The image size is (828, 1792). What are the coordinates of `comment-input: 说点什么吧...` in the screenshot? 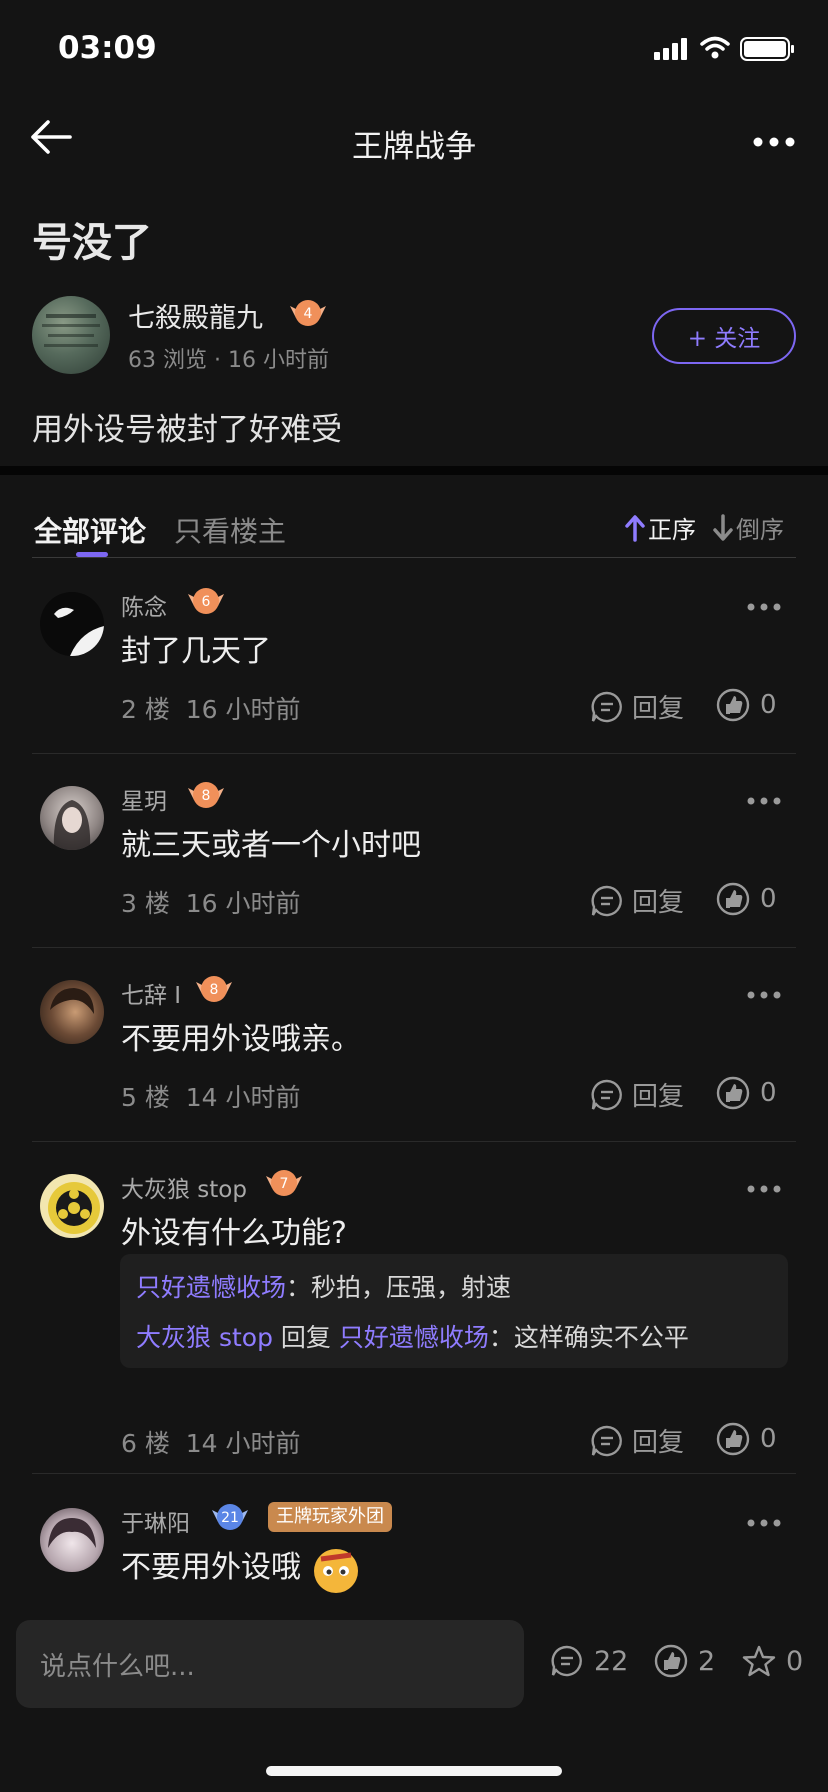 It's located at (270, 1664).